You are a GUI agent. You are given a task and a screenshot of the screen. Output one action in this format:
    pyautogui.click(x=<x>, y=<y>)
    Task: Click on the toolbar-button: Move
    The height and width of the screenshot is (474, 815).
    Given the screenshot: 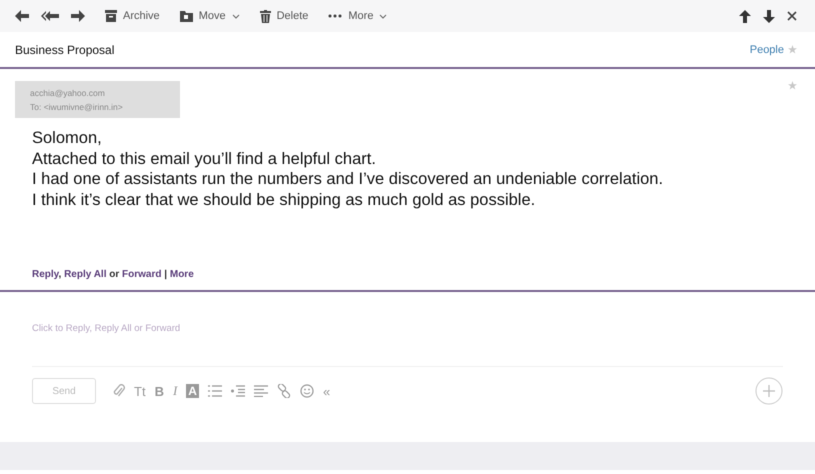 What is the action you would take?
    pyautogui.click(x=210, y=16)
    